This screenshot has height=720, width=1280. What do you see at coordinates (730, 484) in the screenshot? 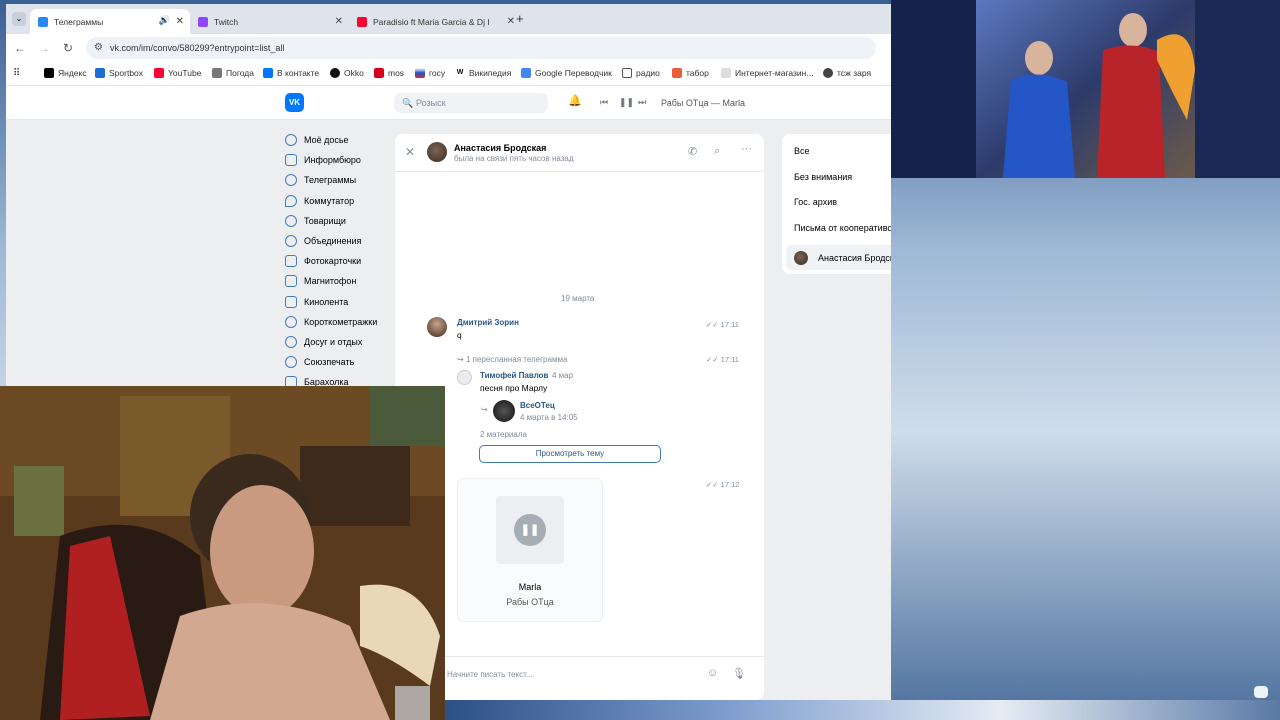
I see `time-text: 17:12` at bounding box center [730, 484].